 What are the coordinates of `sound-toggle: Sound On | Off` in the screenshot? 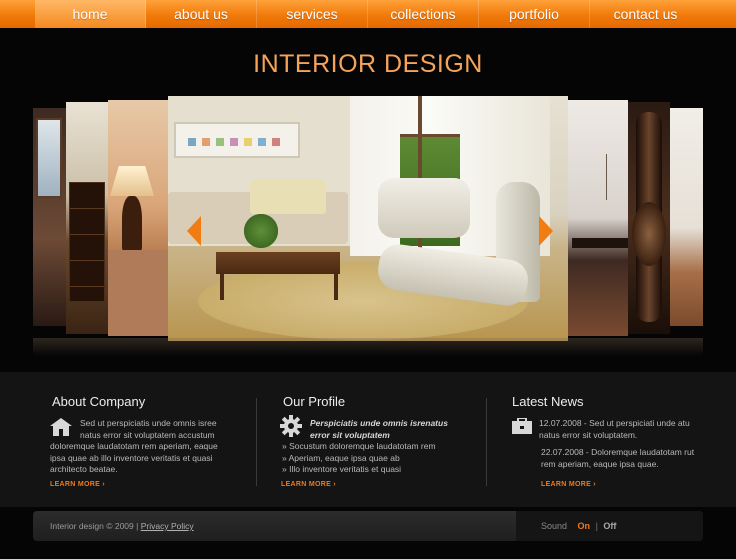 It's located at (578, 526).